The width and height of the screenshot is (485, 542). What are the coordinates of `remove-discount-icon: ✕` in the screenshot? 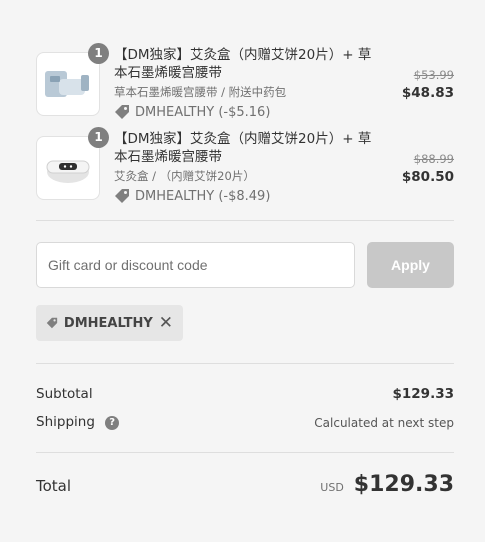 It's located at (166, 323).